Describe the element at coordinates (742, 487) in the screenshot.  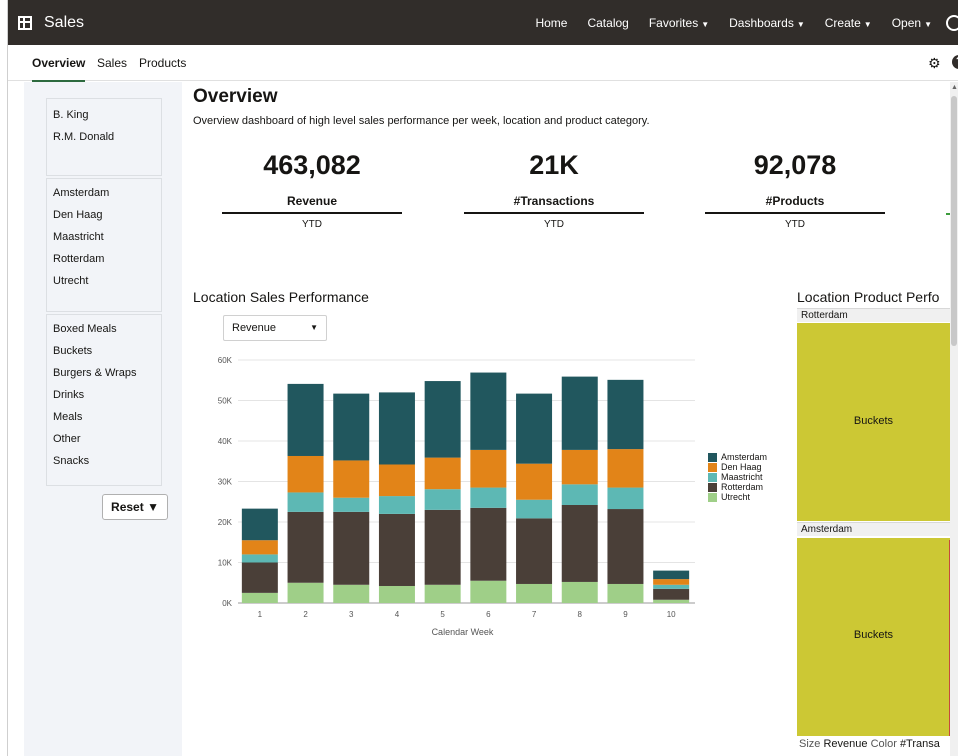
I see `legend-label: Rotterdam` at that location.